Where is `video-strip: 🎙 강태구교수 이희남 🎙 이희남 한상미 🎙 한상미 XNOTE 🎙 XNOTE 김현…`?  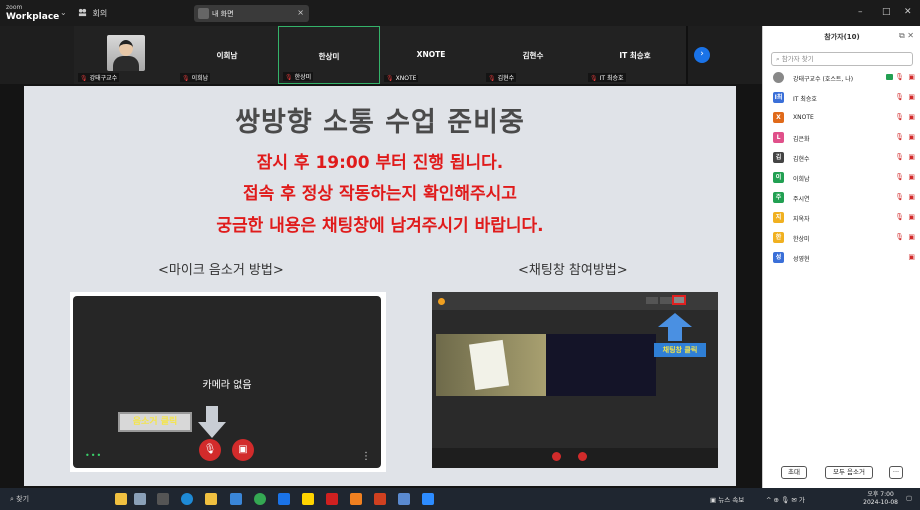 video-strip: 🎙 강태구교수 이희남 🎙 이희남 한상미 🎙 한상미 XNOTE 🎙 XNOTE 김현… is located at coordinates (381, 55).